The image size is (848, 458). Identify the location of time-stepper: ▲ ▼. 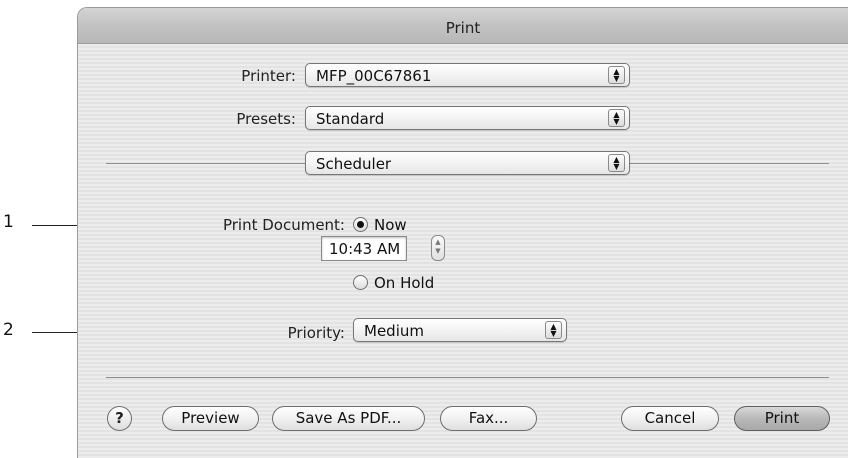
(438, 248).